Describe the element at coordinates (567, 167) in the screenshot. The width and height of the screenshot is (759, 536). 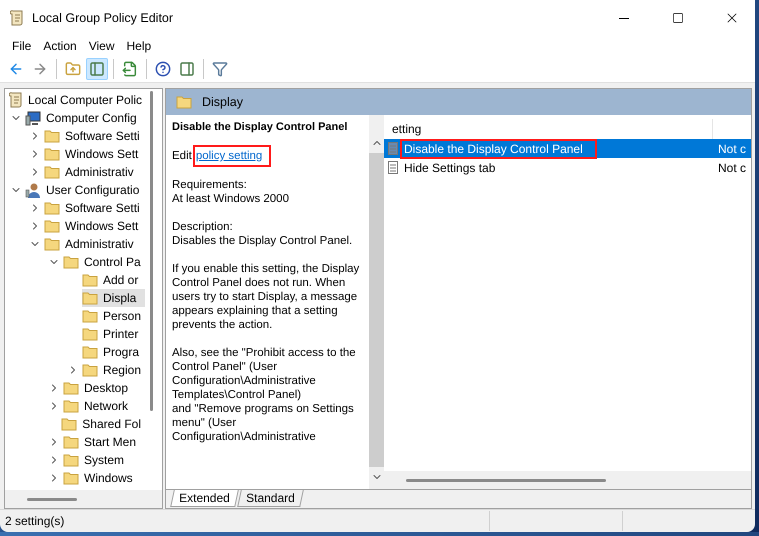
I see `setting-row: Hide Settings tab Not c` at that location.